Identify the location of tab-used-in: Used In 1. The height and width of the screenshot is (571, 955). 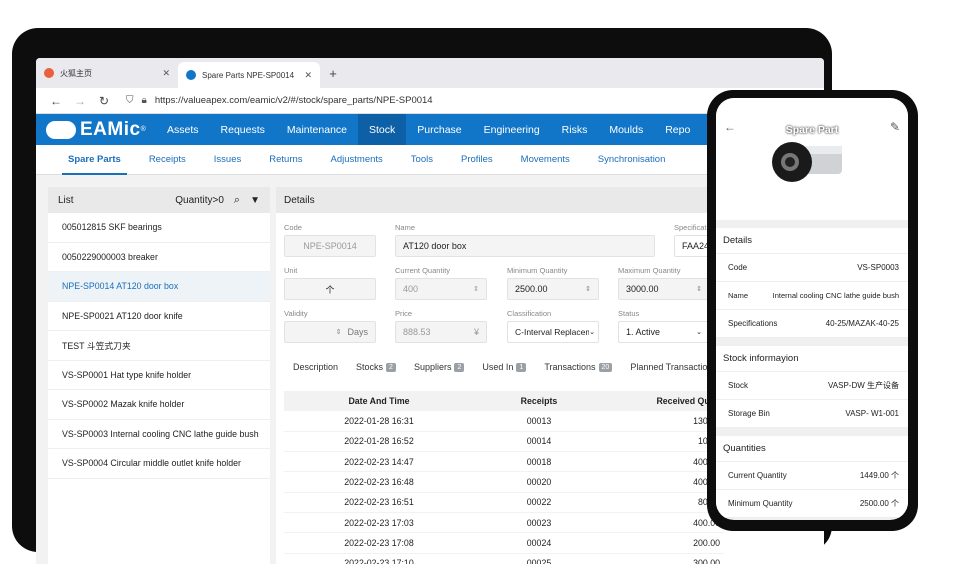
(504, 367).